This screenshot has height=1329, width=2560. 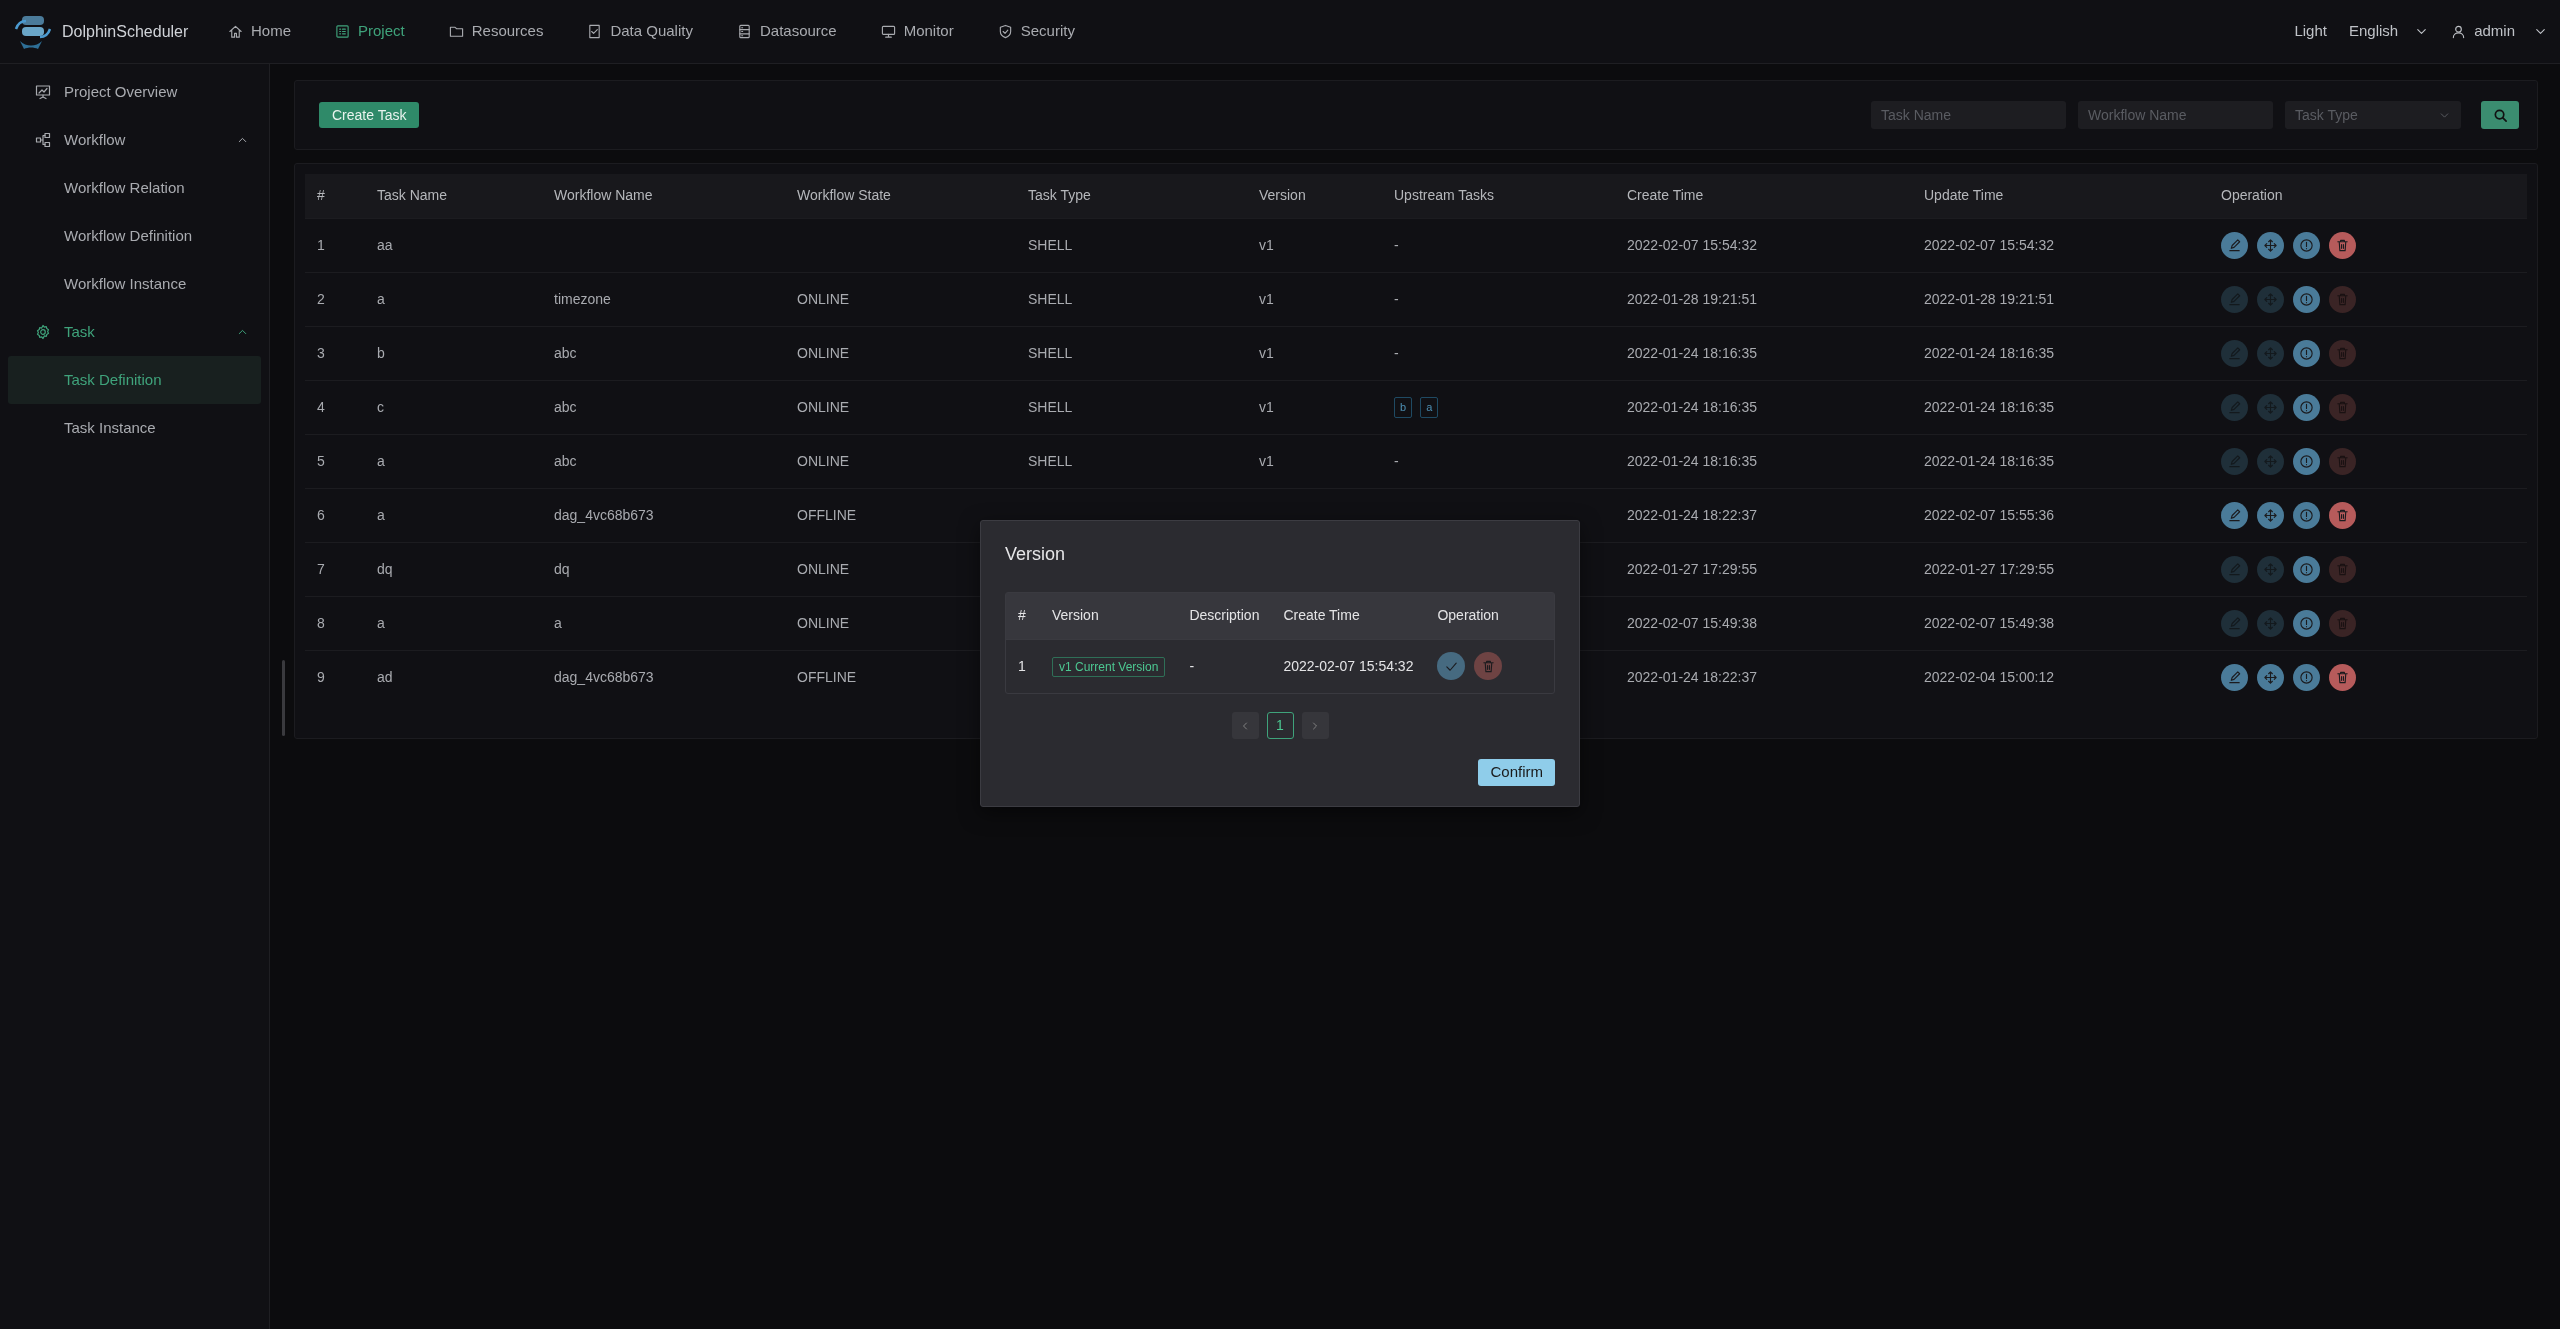 I want to click on table-cell: c, so click(x=453, y=407).